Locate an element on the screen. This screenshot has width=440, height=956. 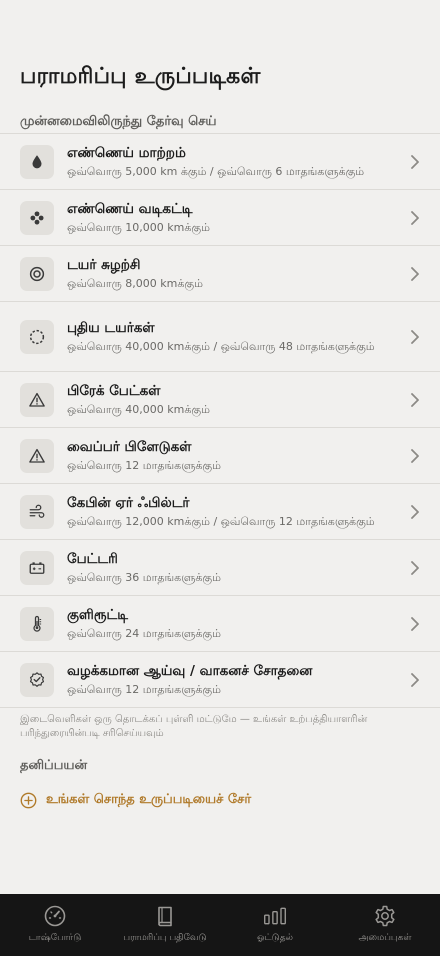
preset-item-interval: ஒவ்வொரு 10,000 kmக்கும் is located at coordinates (138, 227).